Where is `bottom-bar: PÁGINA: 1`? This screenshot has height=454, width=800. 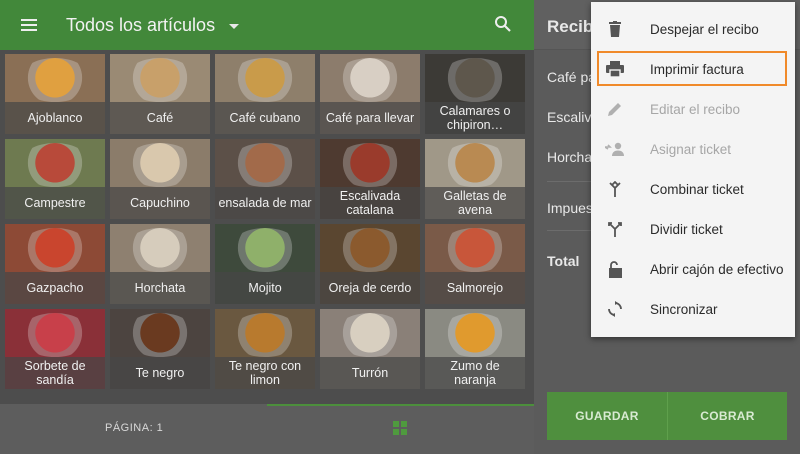 bottom-bar: PÁGINA: 1 is located at coordinates (267, 429).